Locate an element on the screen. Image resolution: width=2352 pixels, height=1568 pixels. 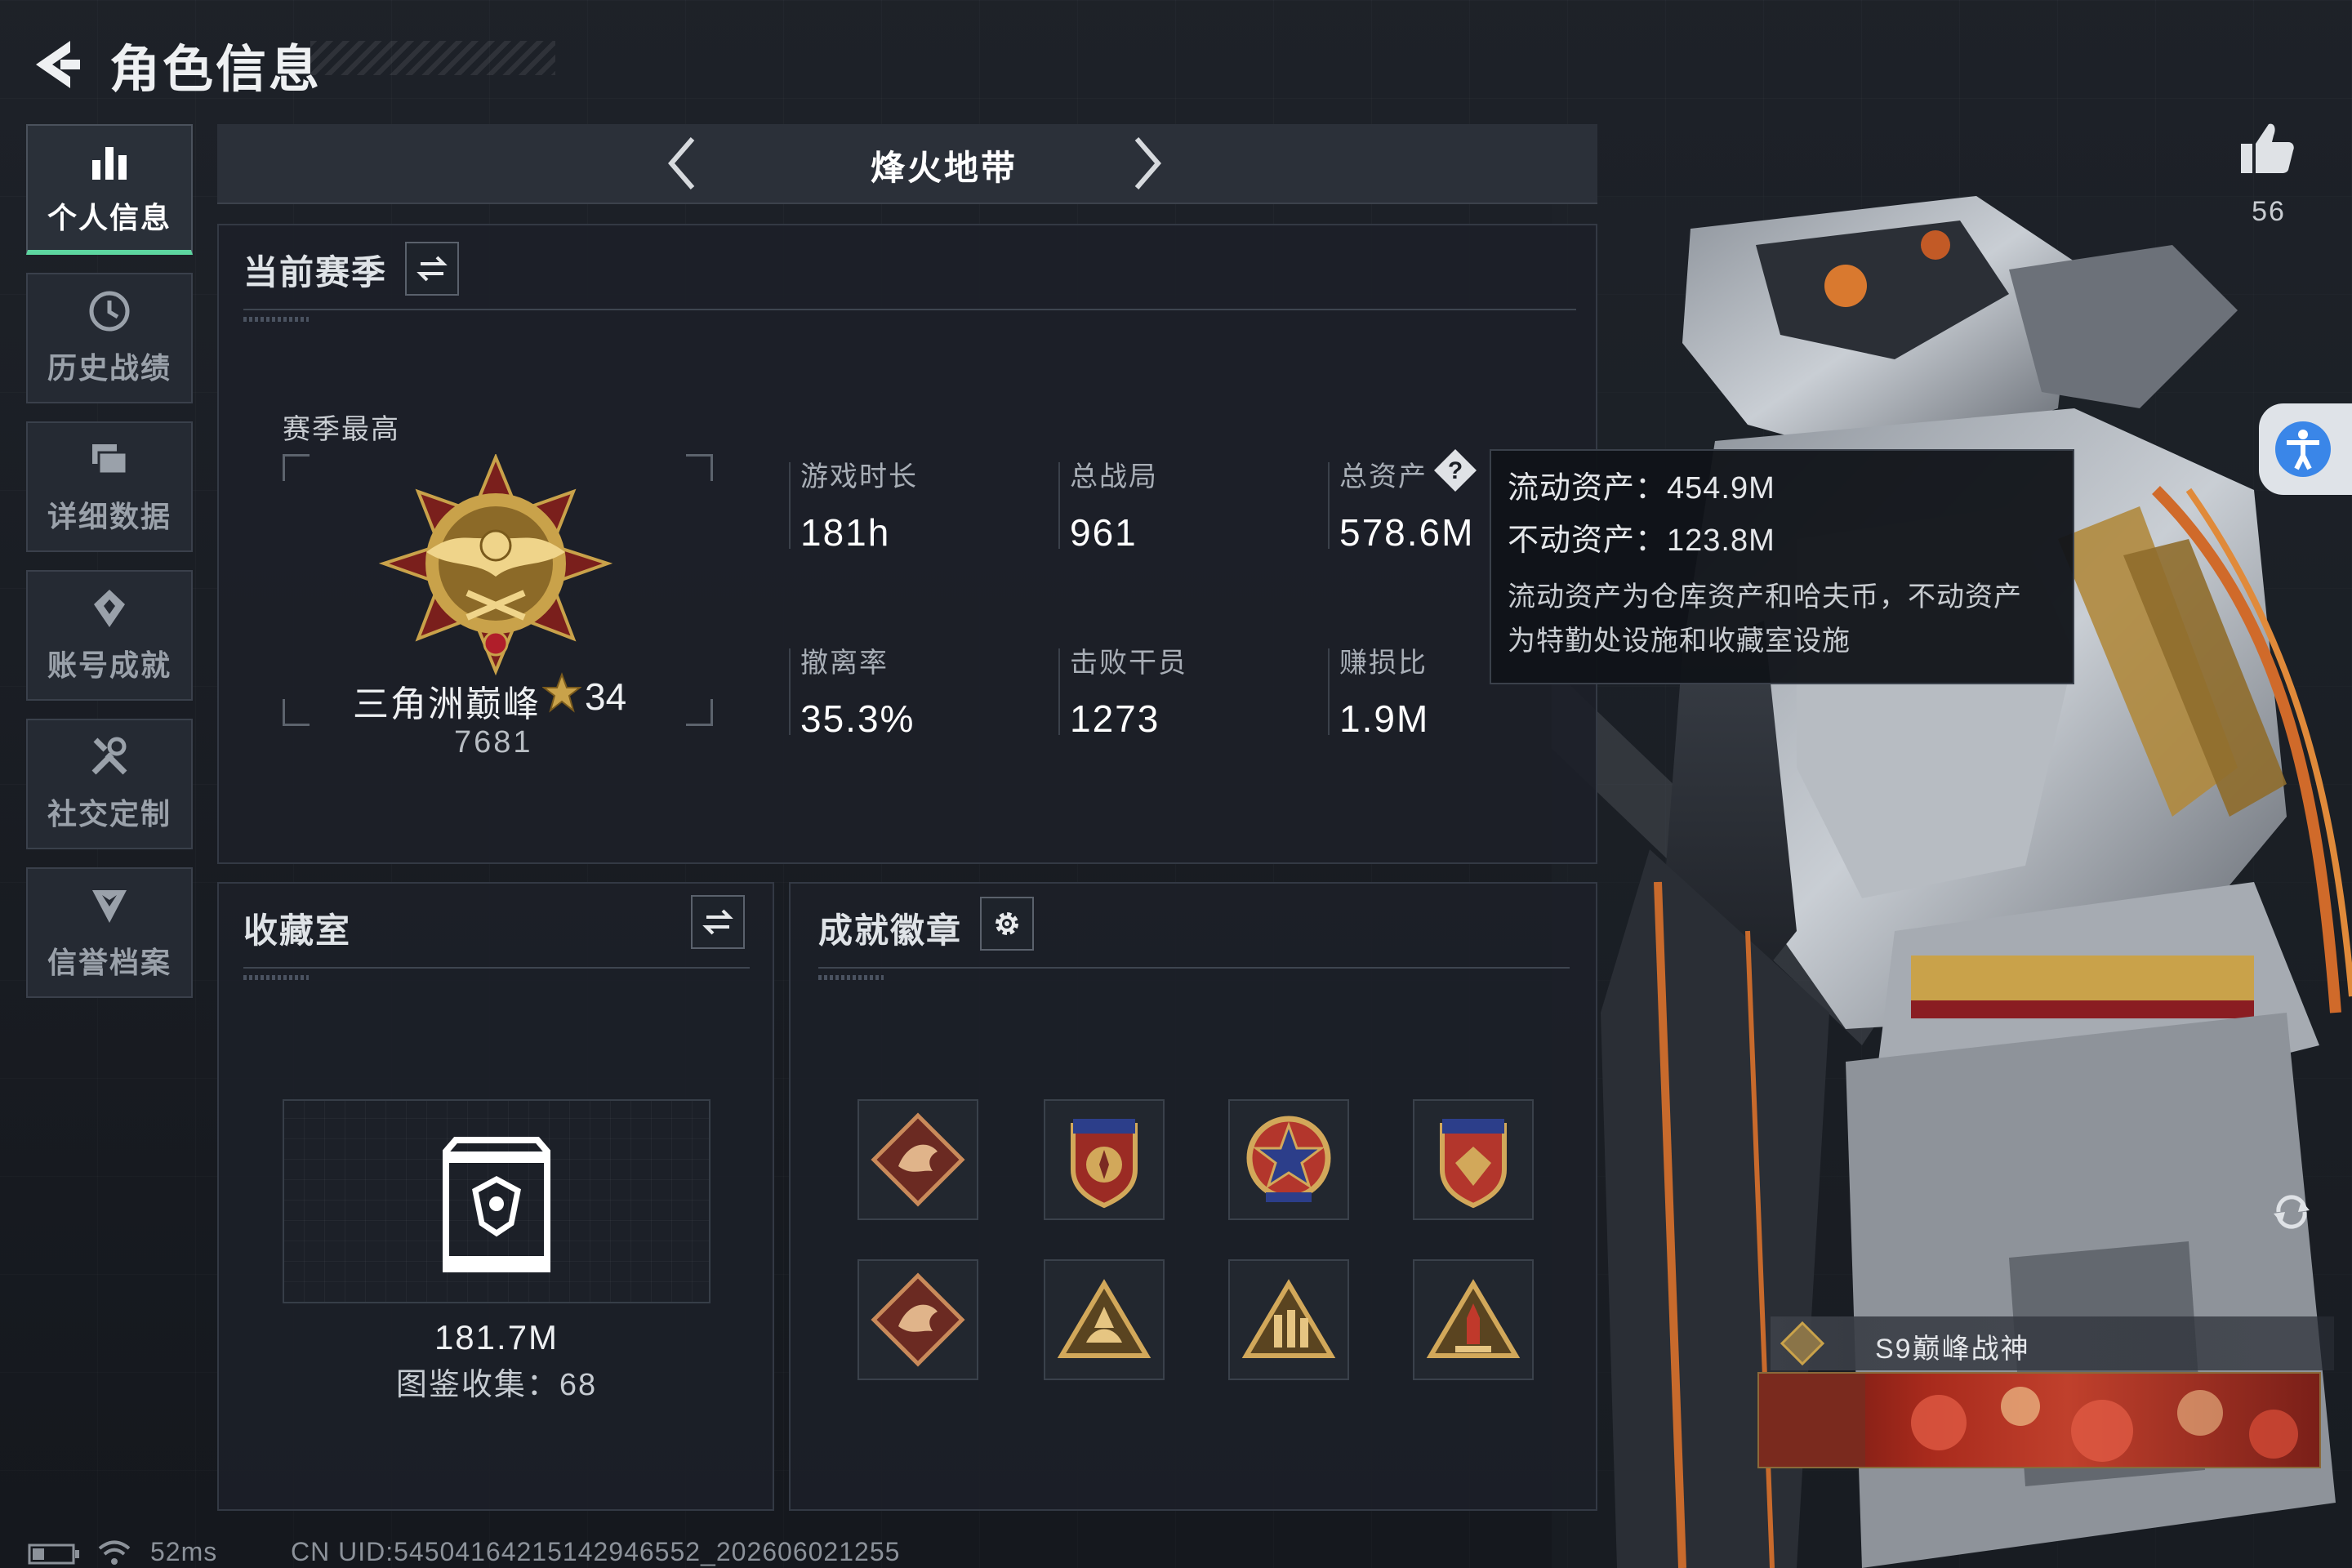
fixed-assets-text: 不动资产：123.8M is located at coordinates (1641, 540).